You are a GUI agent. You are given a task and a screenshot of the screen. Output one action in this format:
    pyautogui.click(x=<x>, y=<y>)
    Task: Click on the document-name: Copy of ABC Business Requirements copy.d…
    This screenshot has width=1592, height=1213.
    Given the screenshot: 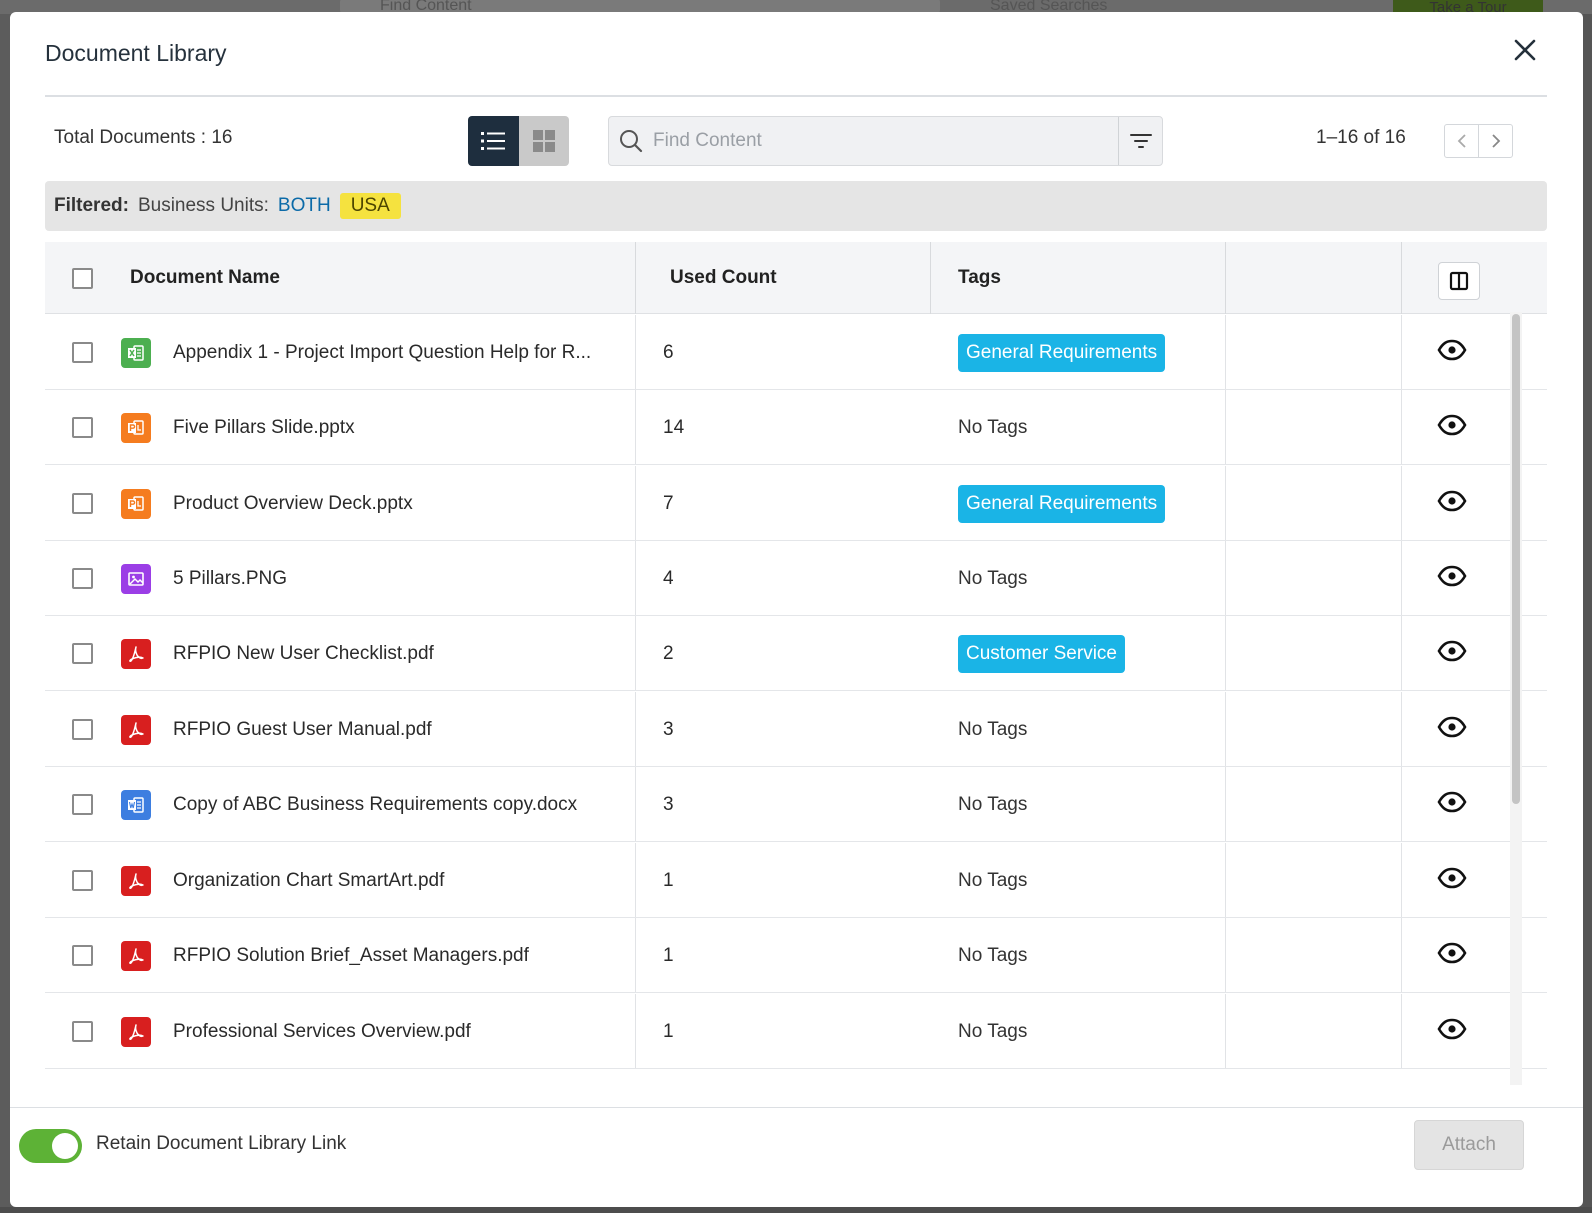 What is the action you would take?
    pyautogui.click(x=375, y=804)
    